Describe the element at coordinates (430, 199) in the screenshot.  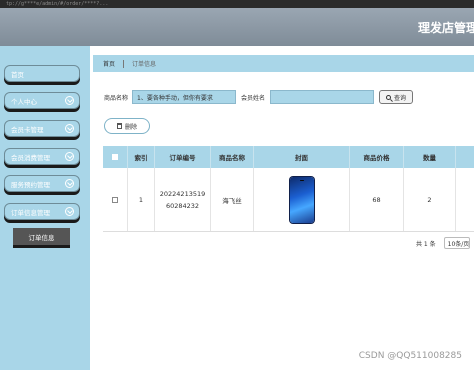
I see `row-quantity: 2` at that location.